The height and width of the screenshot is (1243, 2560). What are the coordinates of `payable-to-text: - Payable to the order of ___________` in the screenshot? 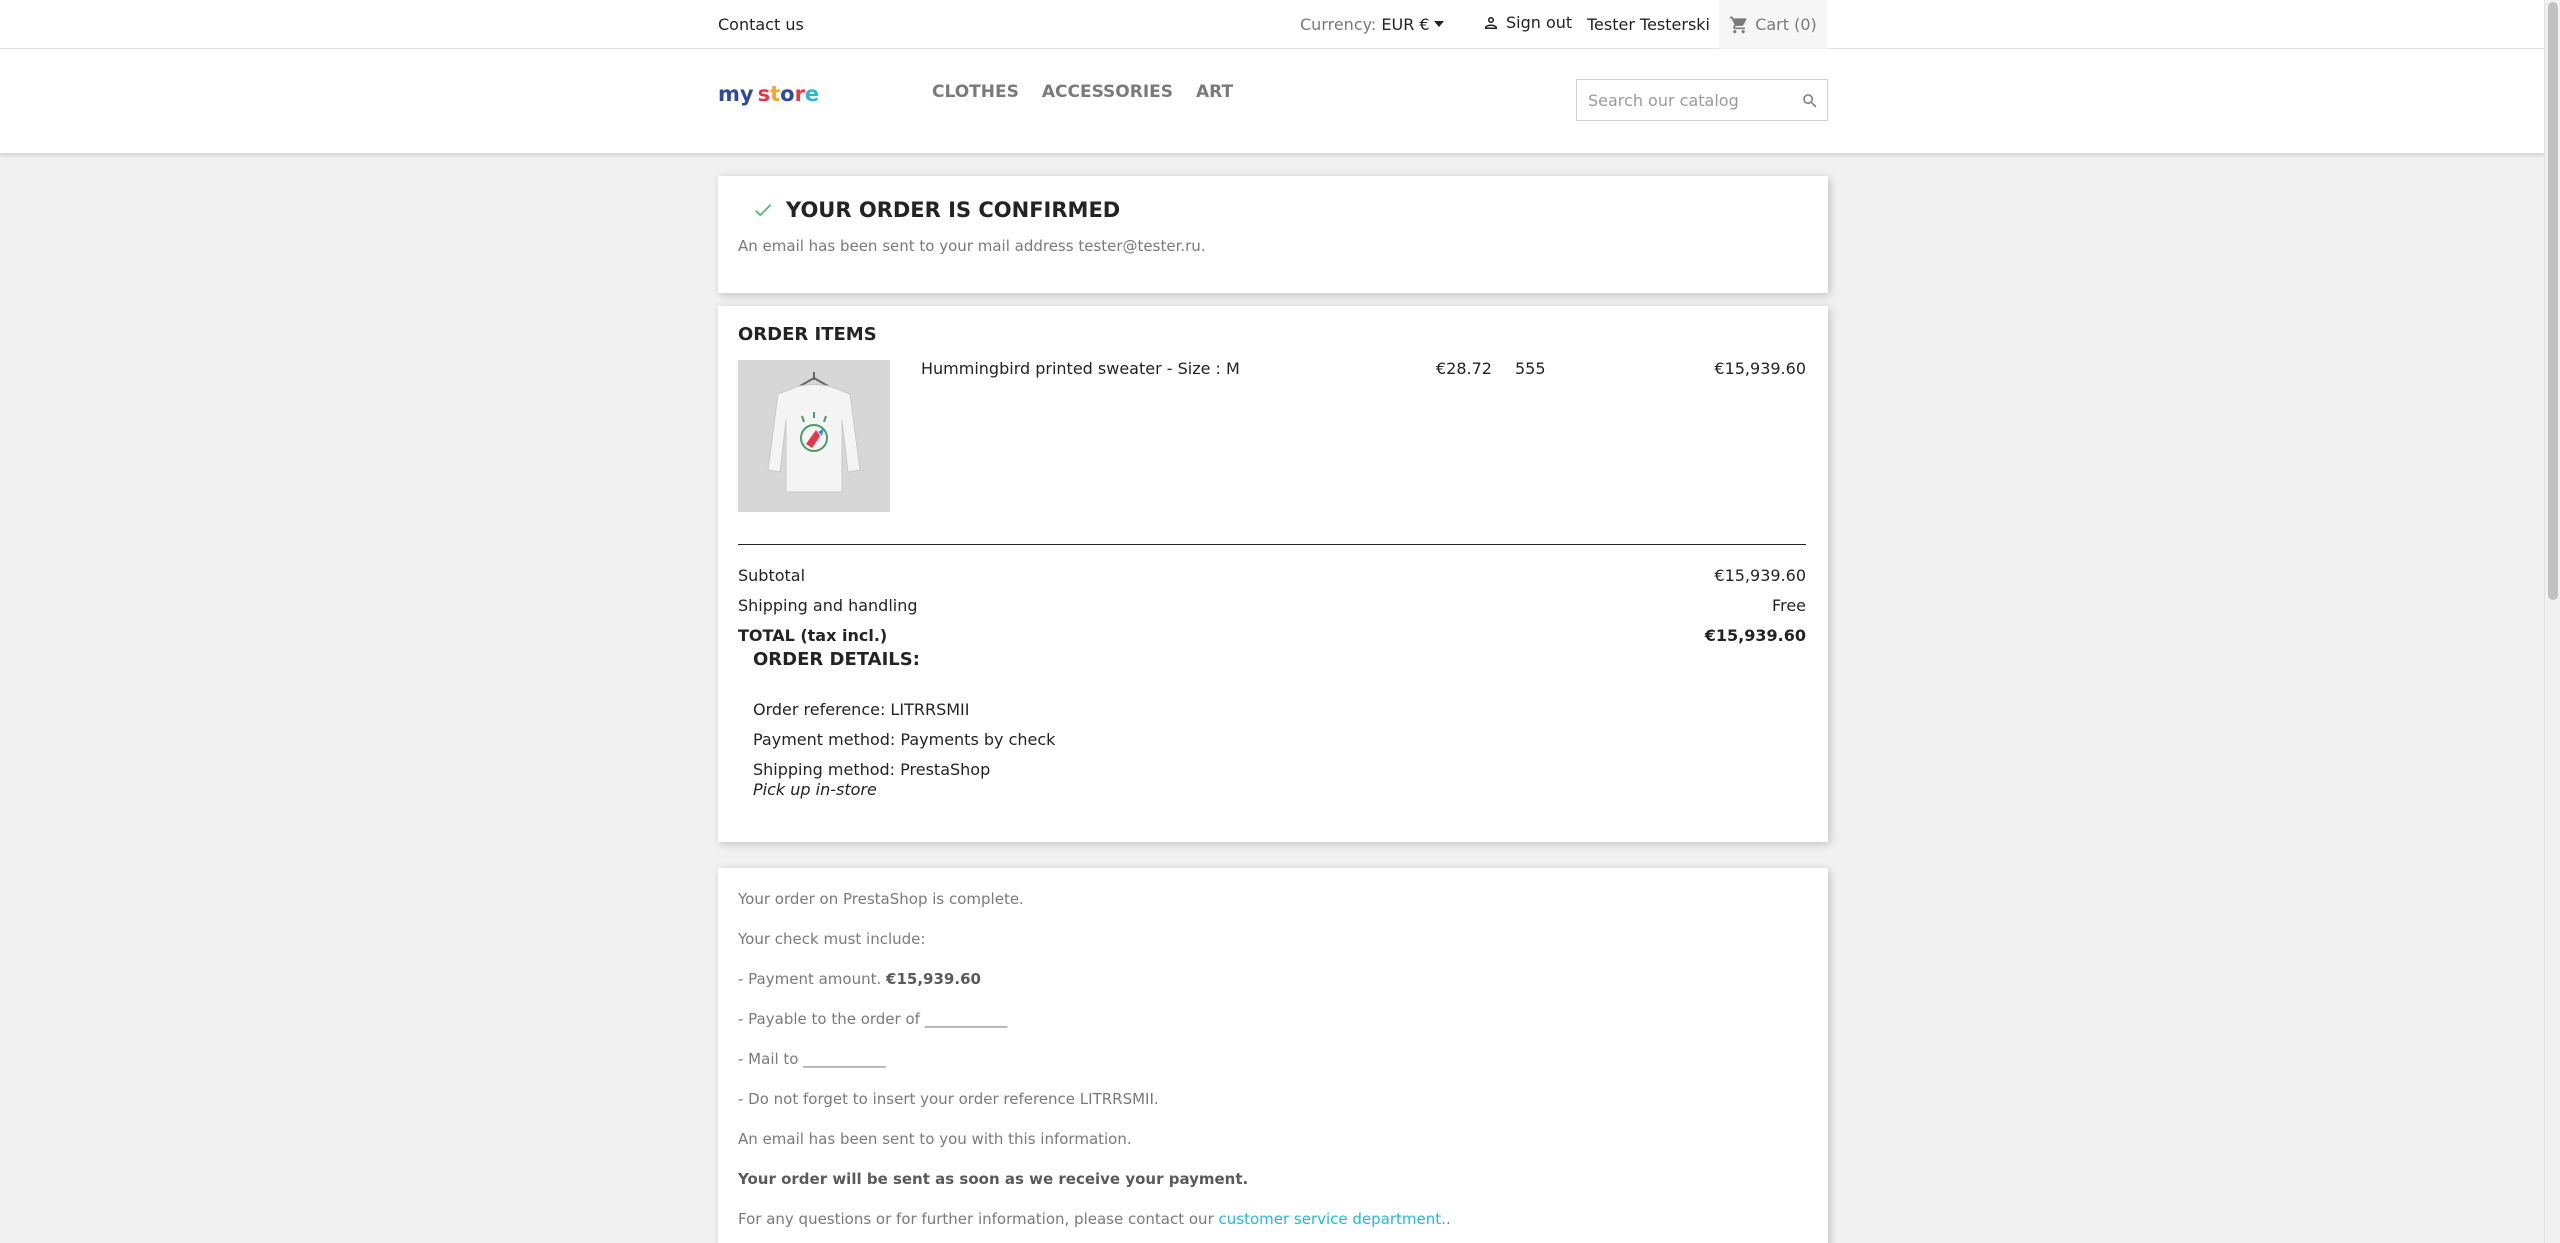 It's located at (873, 1019).